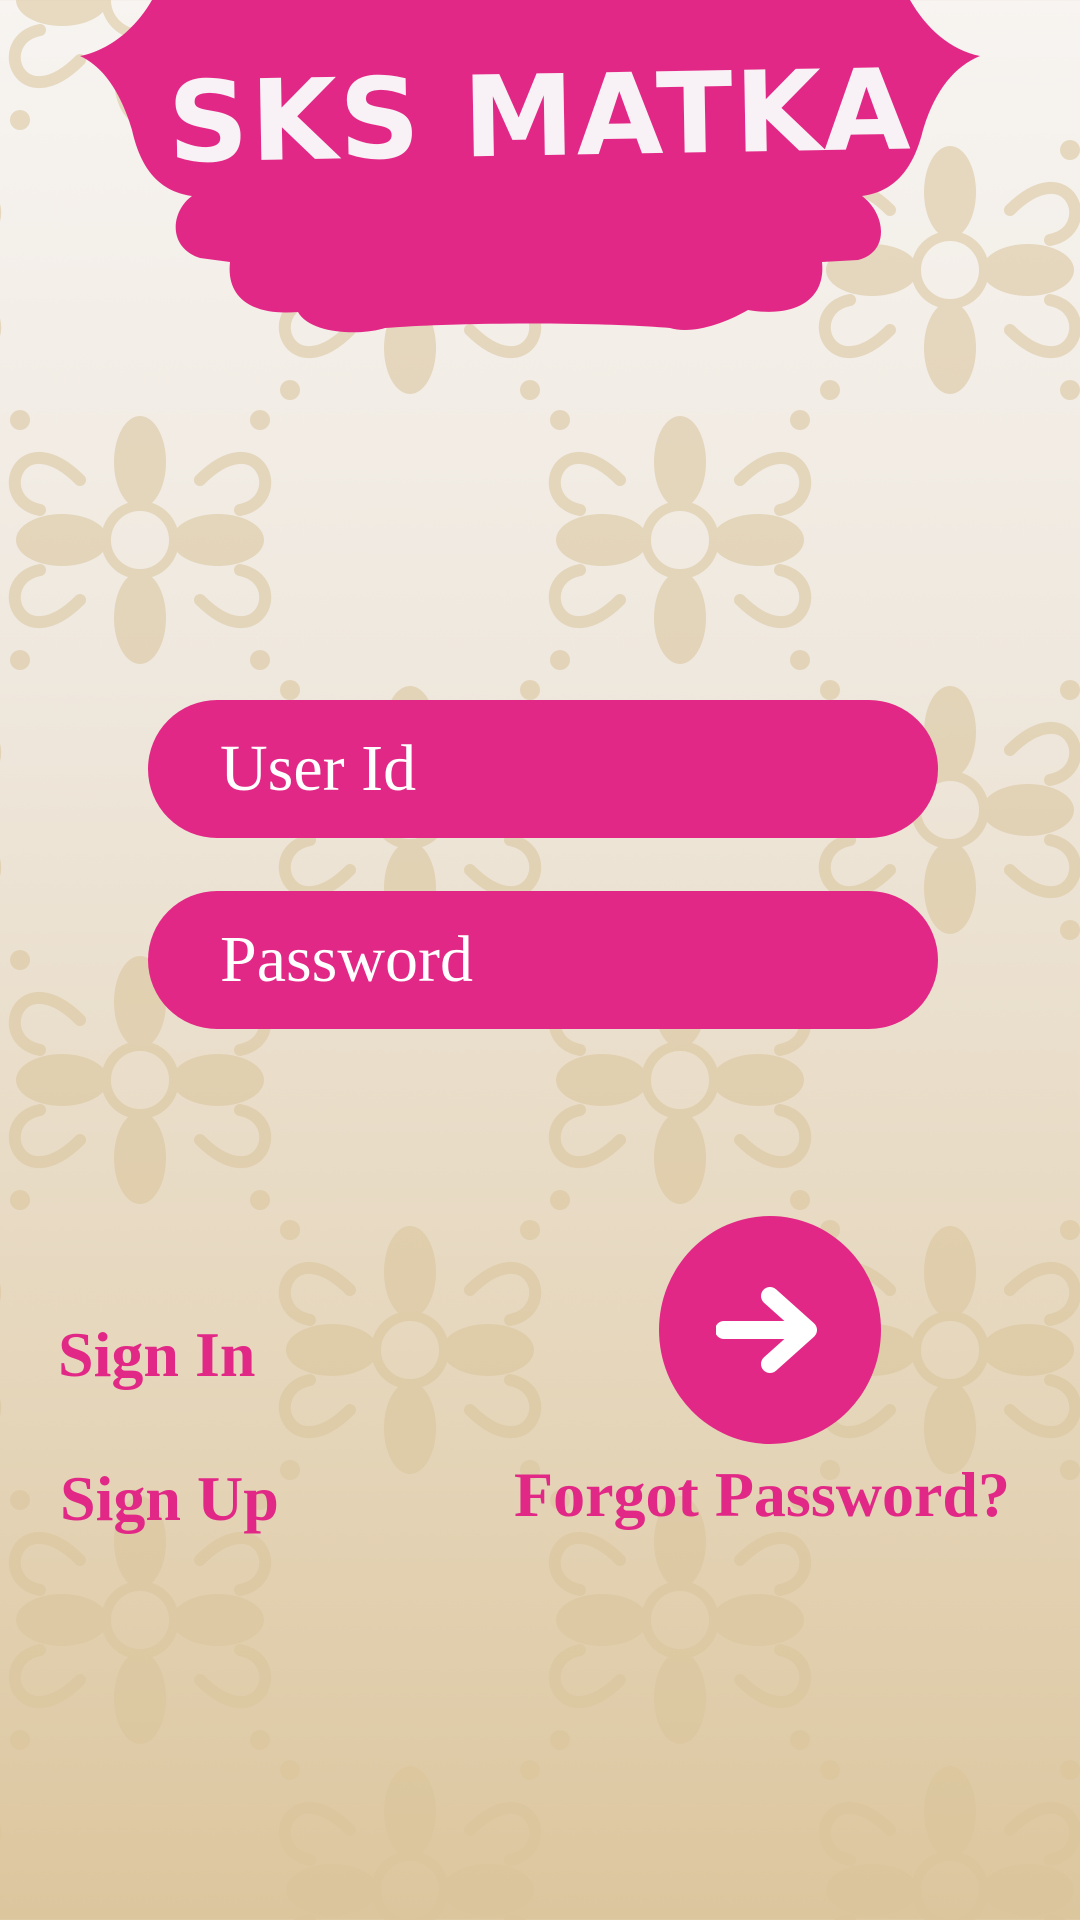  What do you see at coordinates (169, 1499) in the screenshot?
I see `sign-up-link: Sign Up` at bounding box center [169, 1499].